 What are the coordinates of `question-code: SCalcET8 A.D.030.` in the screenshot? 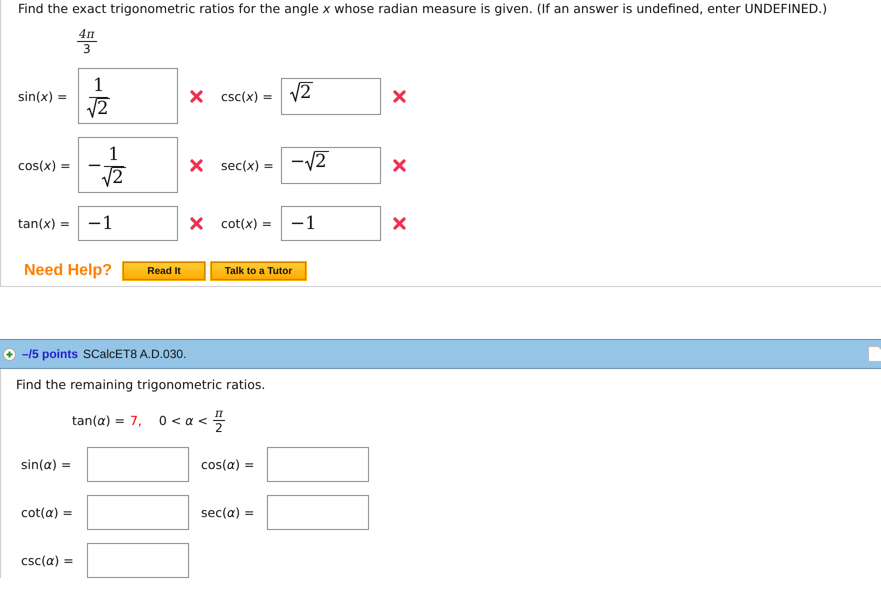 It's located at (134, 354).